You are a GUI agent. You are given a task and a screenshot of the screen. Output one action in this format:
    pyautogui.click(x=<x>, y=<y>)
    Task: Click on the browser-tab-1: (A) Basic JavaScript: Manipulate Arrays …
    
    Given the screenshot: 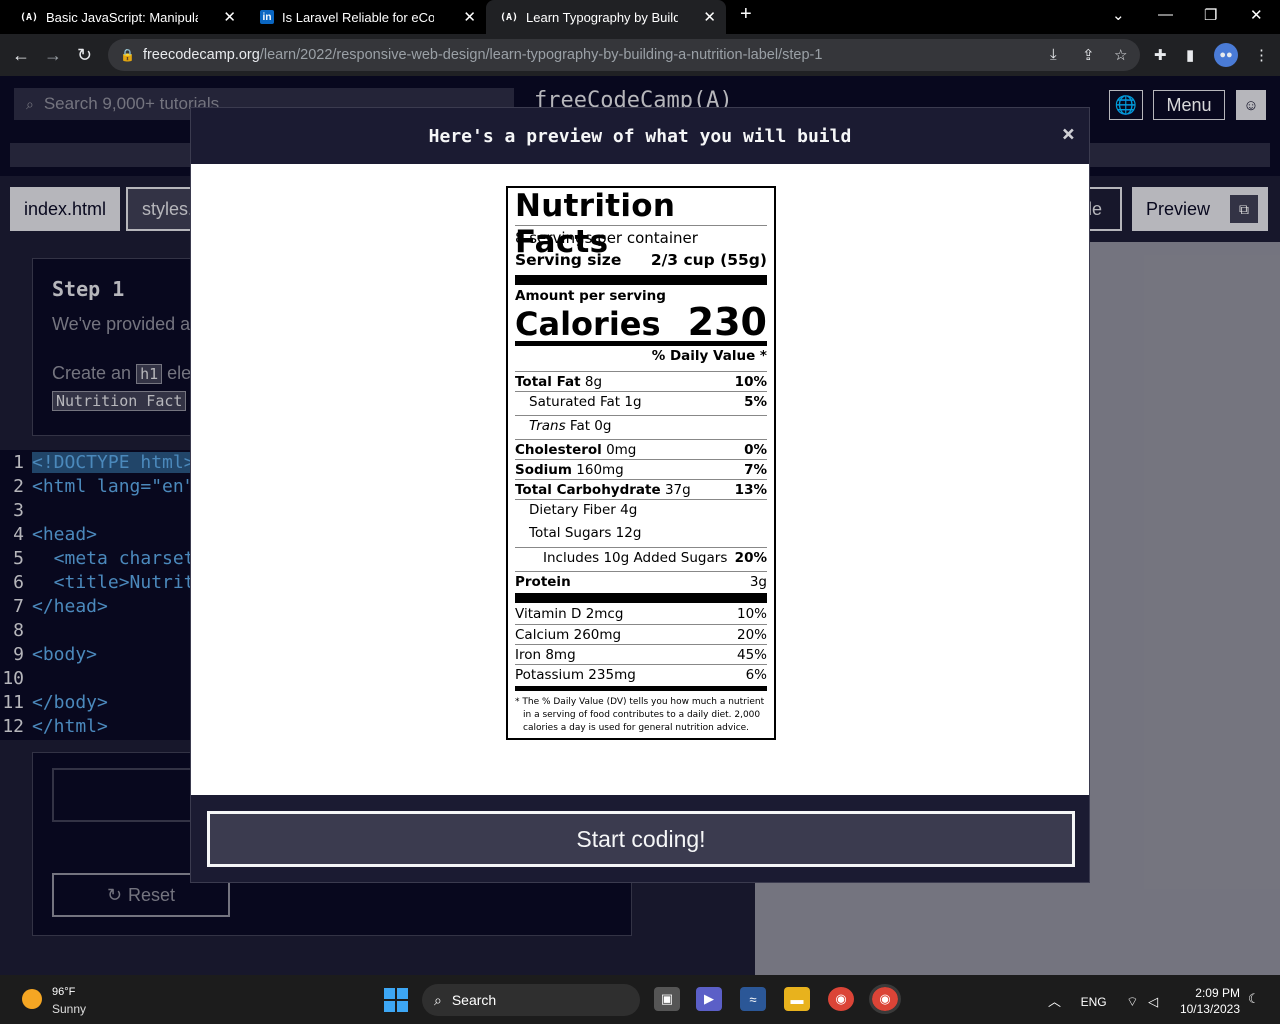 What is the action you would take?
    pyautogui.click(x=126, y=17)
    